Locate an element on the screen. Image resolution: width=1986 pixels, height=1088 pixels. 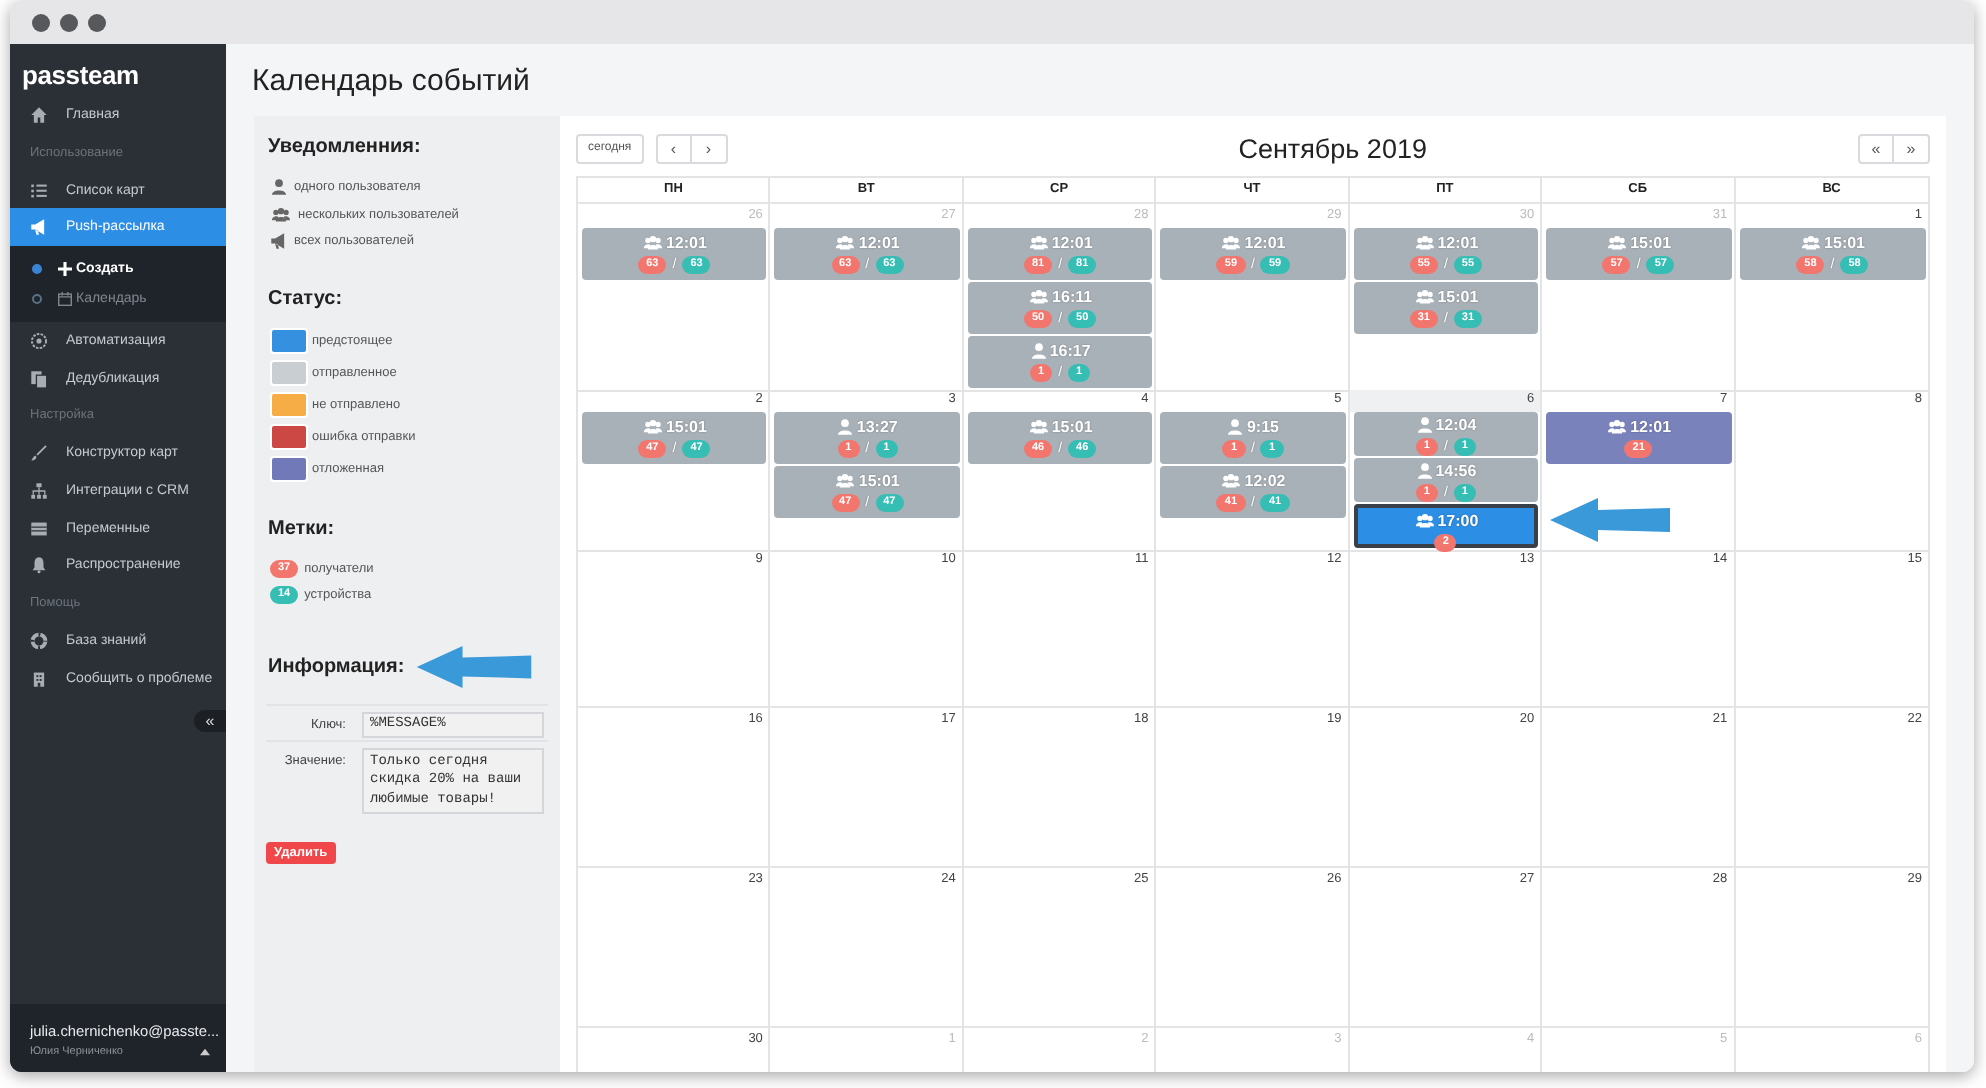
event-time: 9:15 is located at coordinates (1262, 427).